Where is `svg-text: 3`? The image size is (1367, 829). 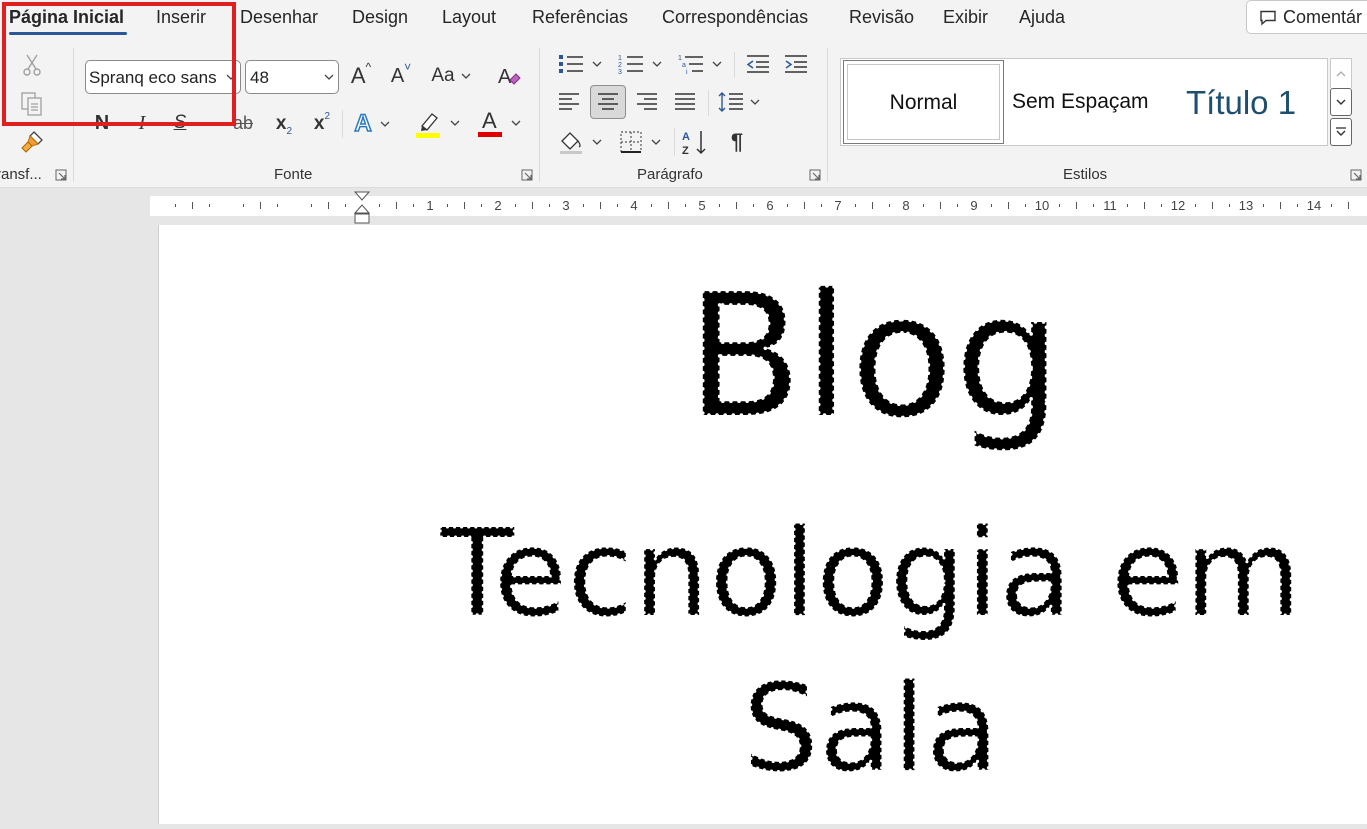 svg-text: 3 is located at coordinates (620, 72).